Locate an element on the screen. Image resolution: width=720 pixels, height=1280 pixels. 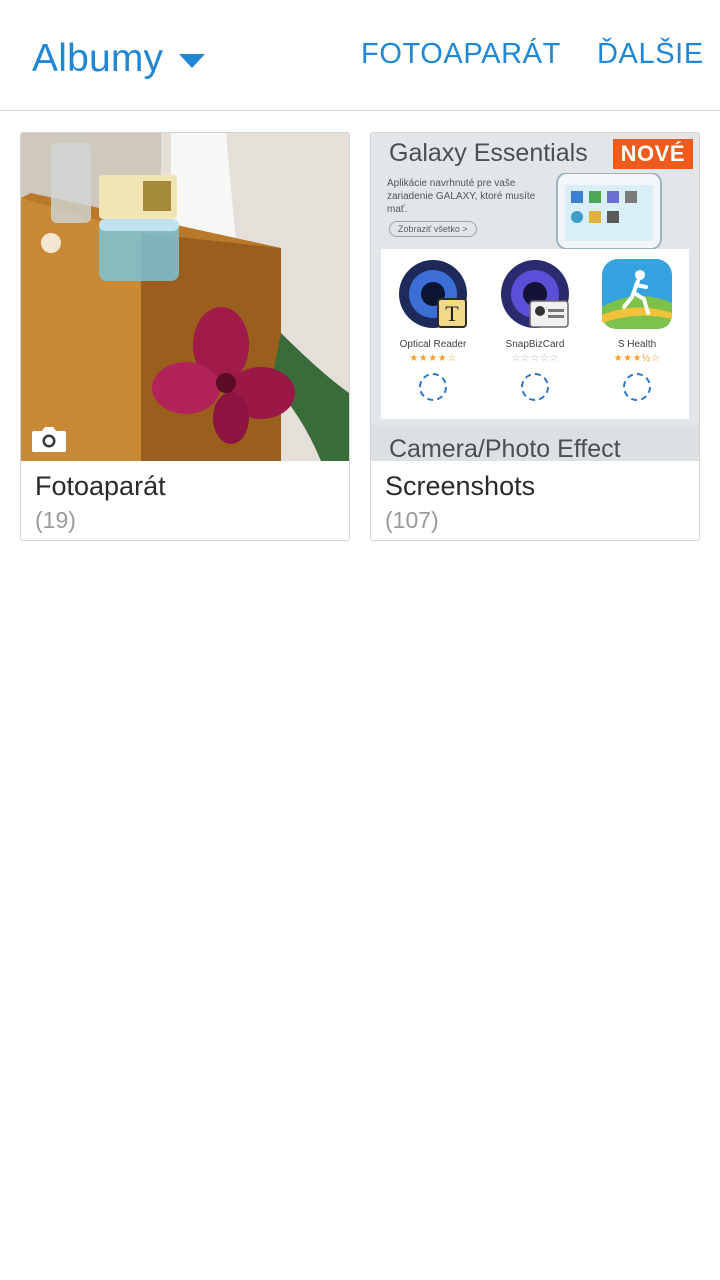
s-health-icon is located at coordinates (637, 294).